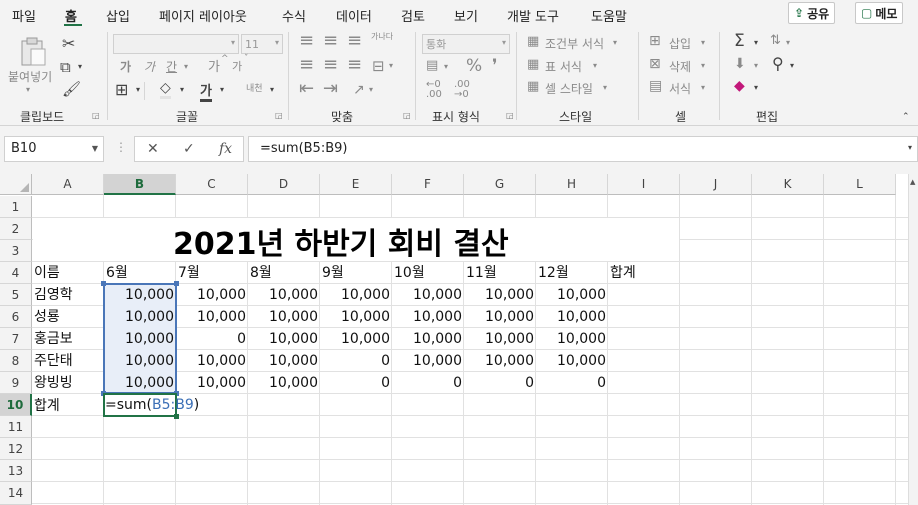 Image resolution: width=918 pixels, height=505 pixels. Describe the element at coordinates (53, 361) in the screenshot. I see `member-name-cell: 주단태` at that location.